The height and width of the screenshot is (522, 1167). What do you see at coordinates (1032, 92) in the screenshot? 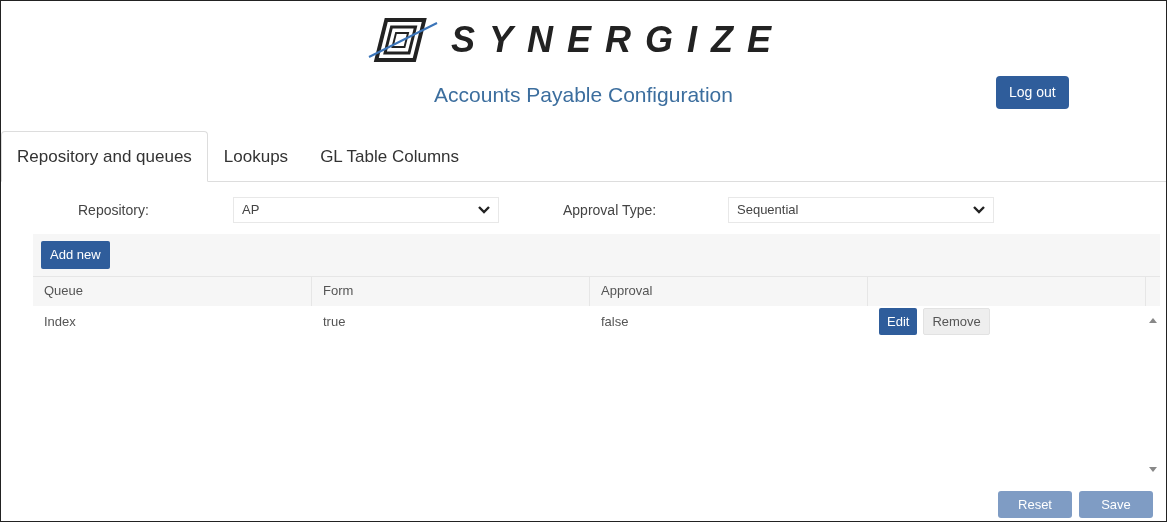
I see `logout-button: Log out` at bounding box center [1032, 92].